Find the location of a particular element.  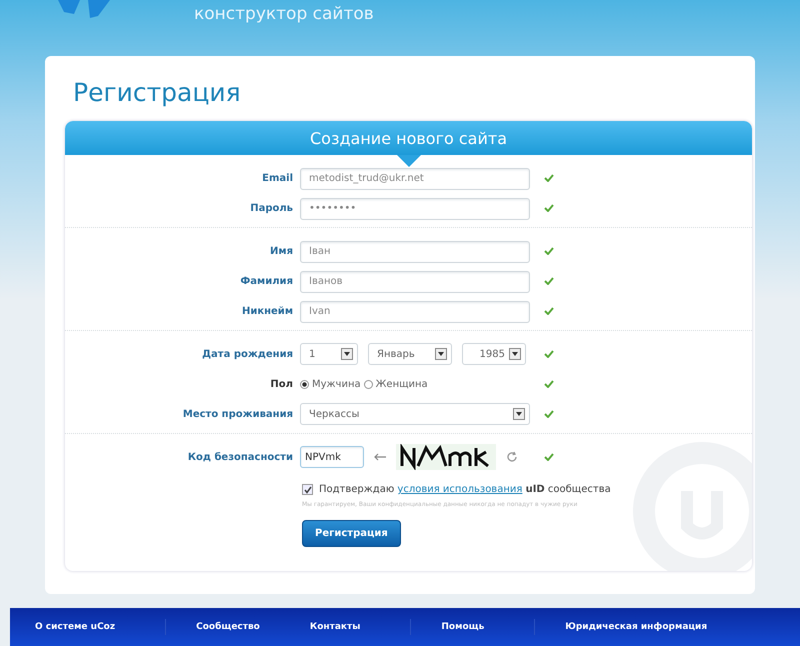

field-label: Пол is located at coordinates (281, 384).